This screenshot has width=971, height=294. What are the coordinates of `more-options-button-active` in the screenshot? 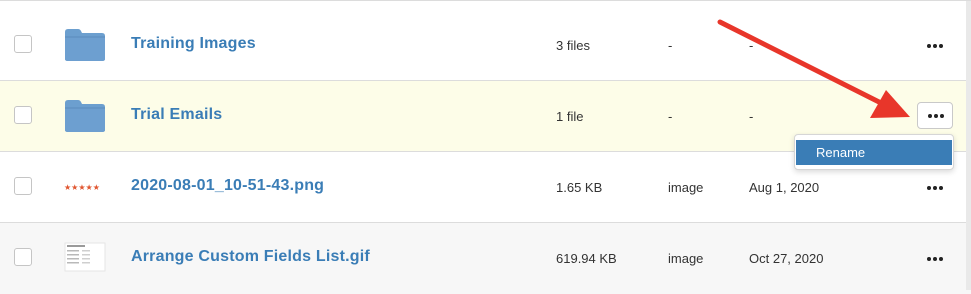 It's located at (935, 115).